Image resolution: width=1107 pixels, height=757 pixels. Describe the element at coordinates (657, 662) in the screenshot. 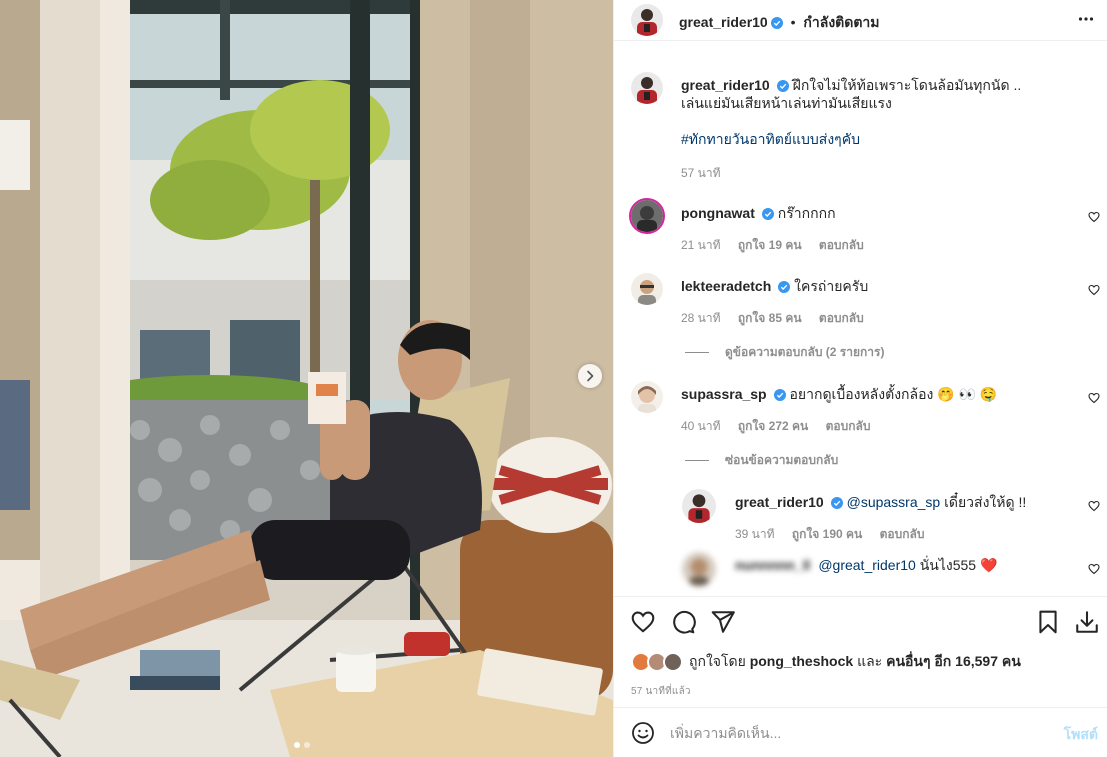

I see `likers-avatars` at that location.